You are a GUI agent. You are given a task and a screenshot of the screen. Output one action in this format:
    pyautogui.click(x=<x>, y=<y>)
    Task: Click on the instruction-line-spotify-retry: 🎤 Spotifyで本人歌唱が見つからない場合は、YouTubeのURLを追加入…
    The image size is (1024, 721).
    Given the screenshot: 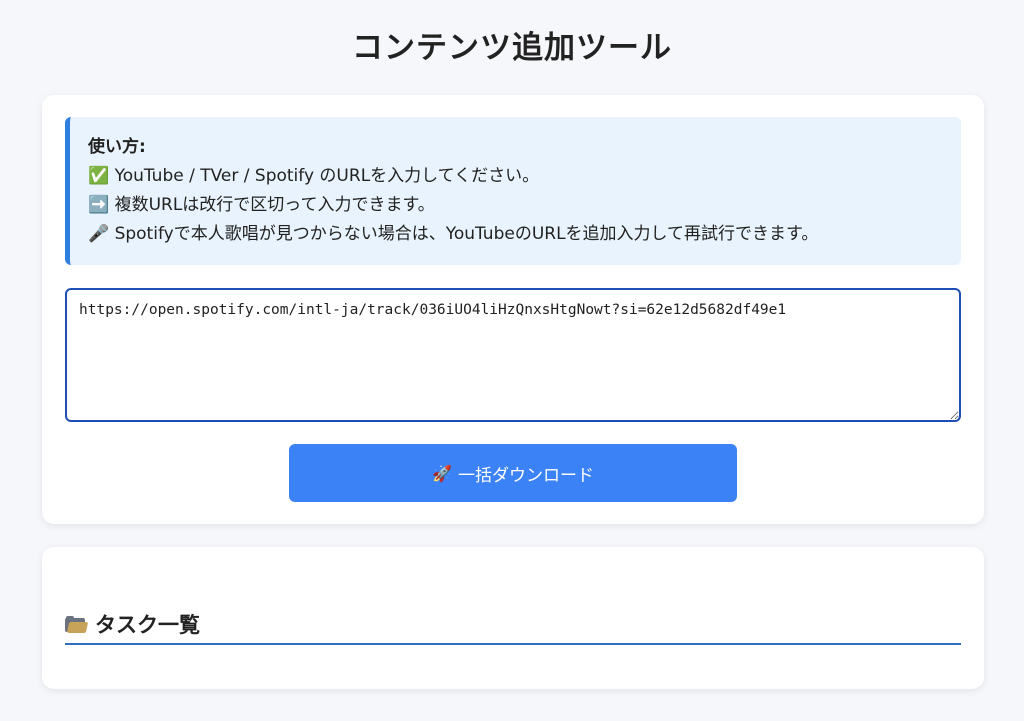 What is the action you would take?
    pyautogui.click(x=453, y=234)
    